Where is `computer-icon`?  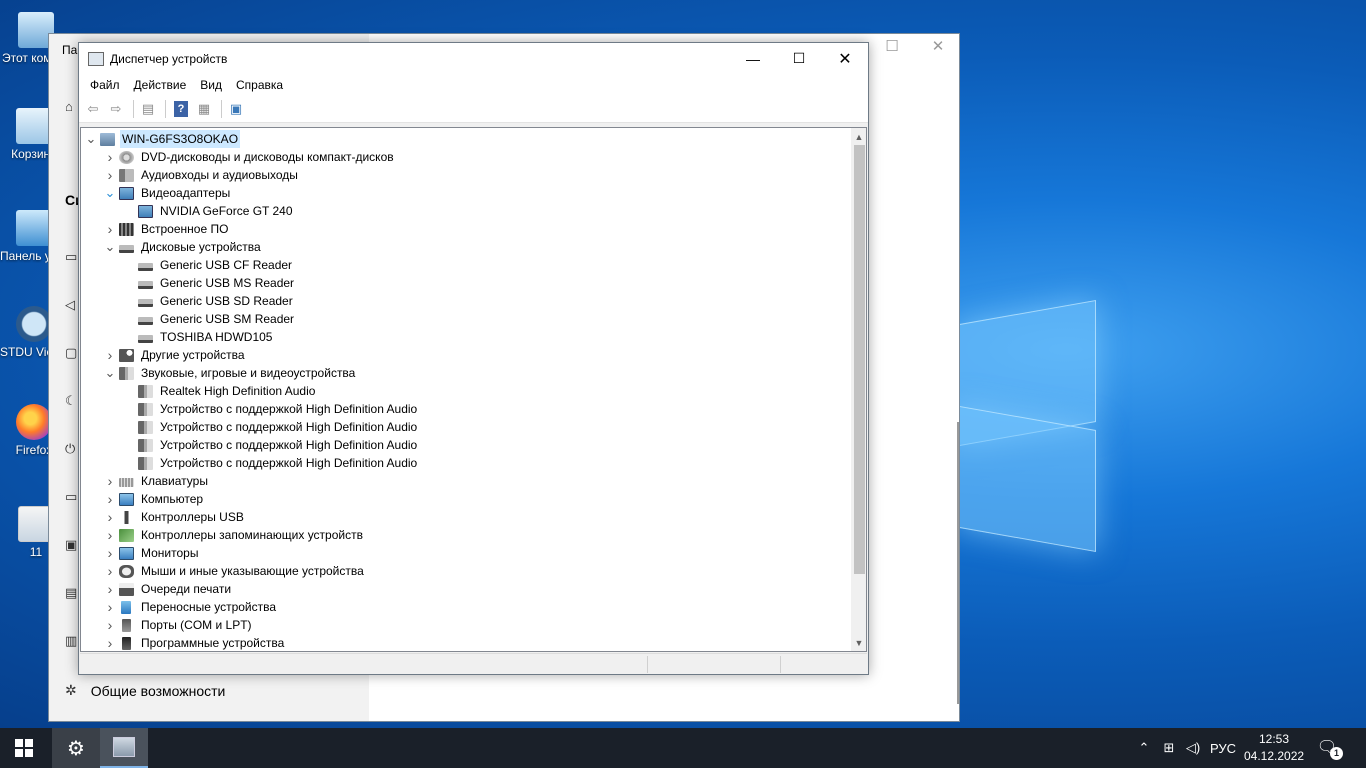 computer-icon is located at coordinates (107, 139).